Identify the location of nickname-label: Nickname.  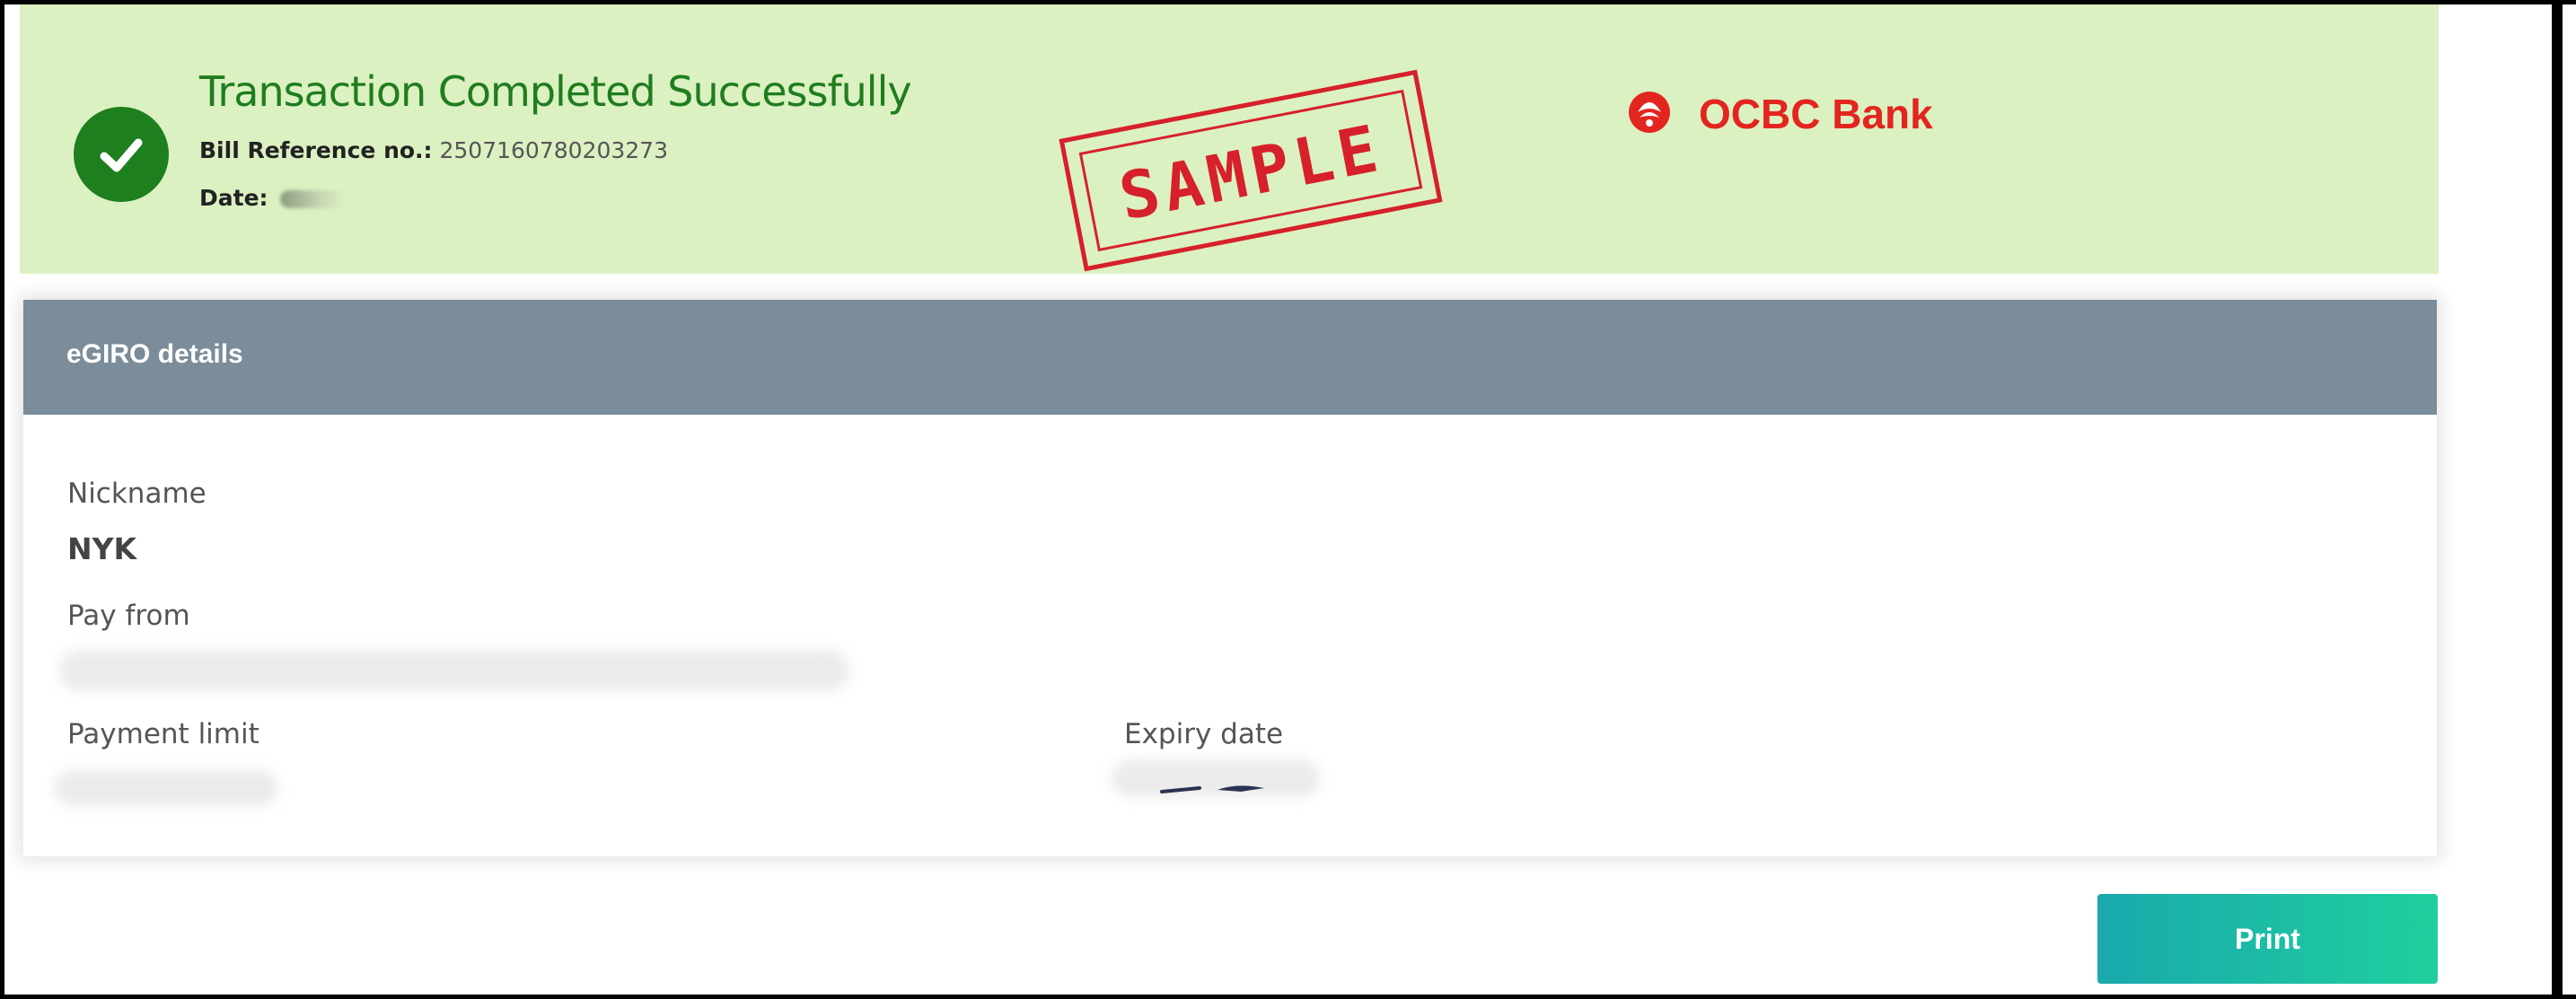
(137, 494).